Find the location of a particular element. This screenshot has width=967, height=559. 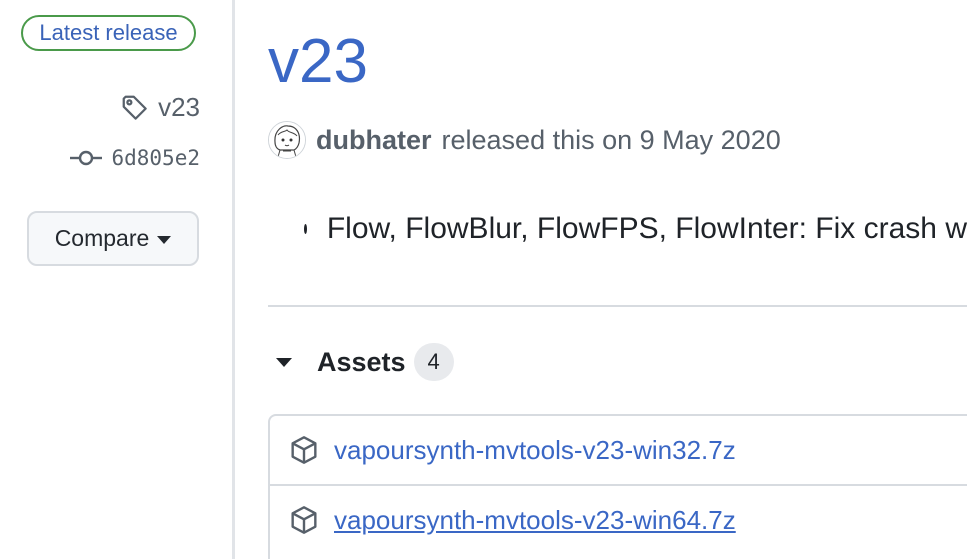

assets-count-badge: 4 is located at coordinates (433, 362).